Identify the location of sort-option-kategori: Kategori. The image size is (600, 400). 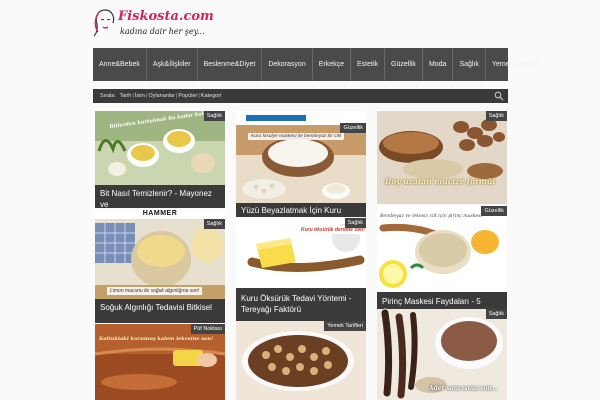
(211, 96).